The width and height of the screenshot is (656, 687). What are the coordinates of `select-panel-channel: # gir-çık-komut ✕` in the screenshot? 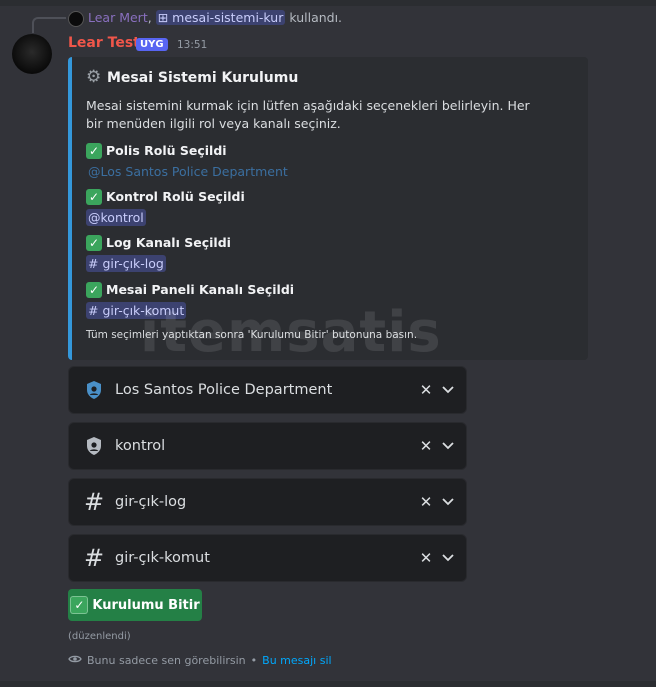 It's located at (267, 558).